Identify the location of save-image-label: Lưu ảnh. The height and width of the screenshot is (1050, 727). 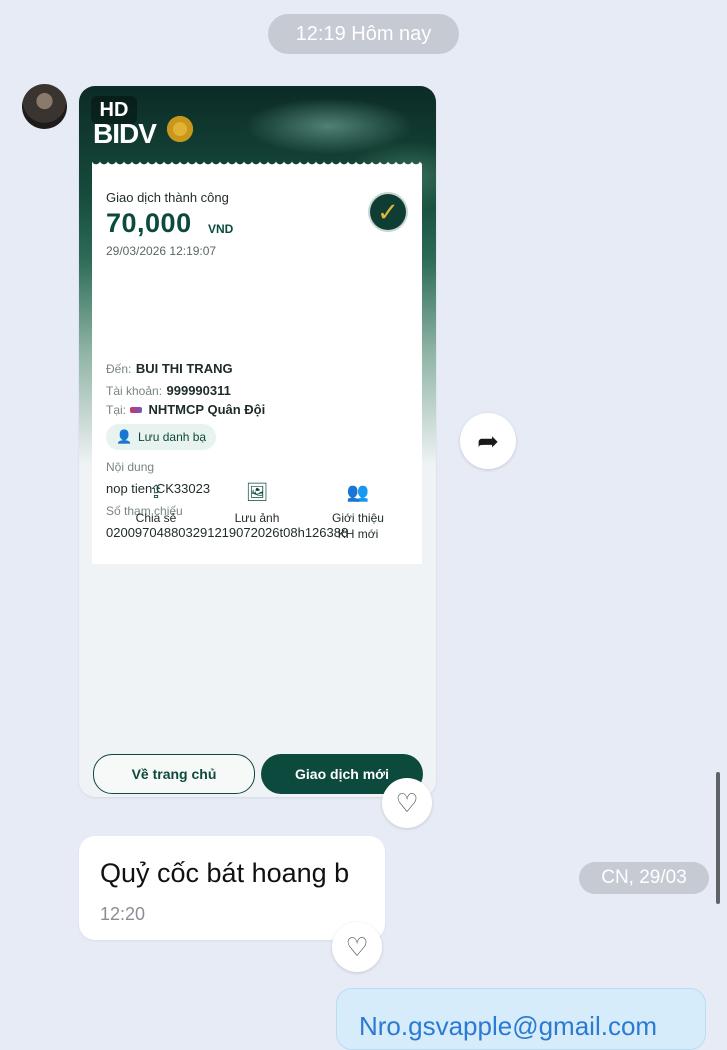
(257, 518).